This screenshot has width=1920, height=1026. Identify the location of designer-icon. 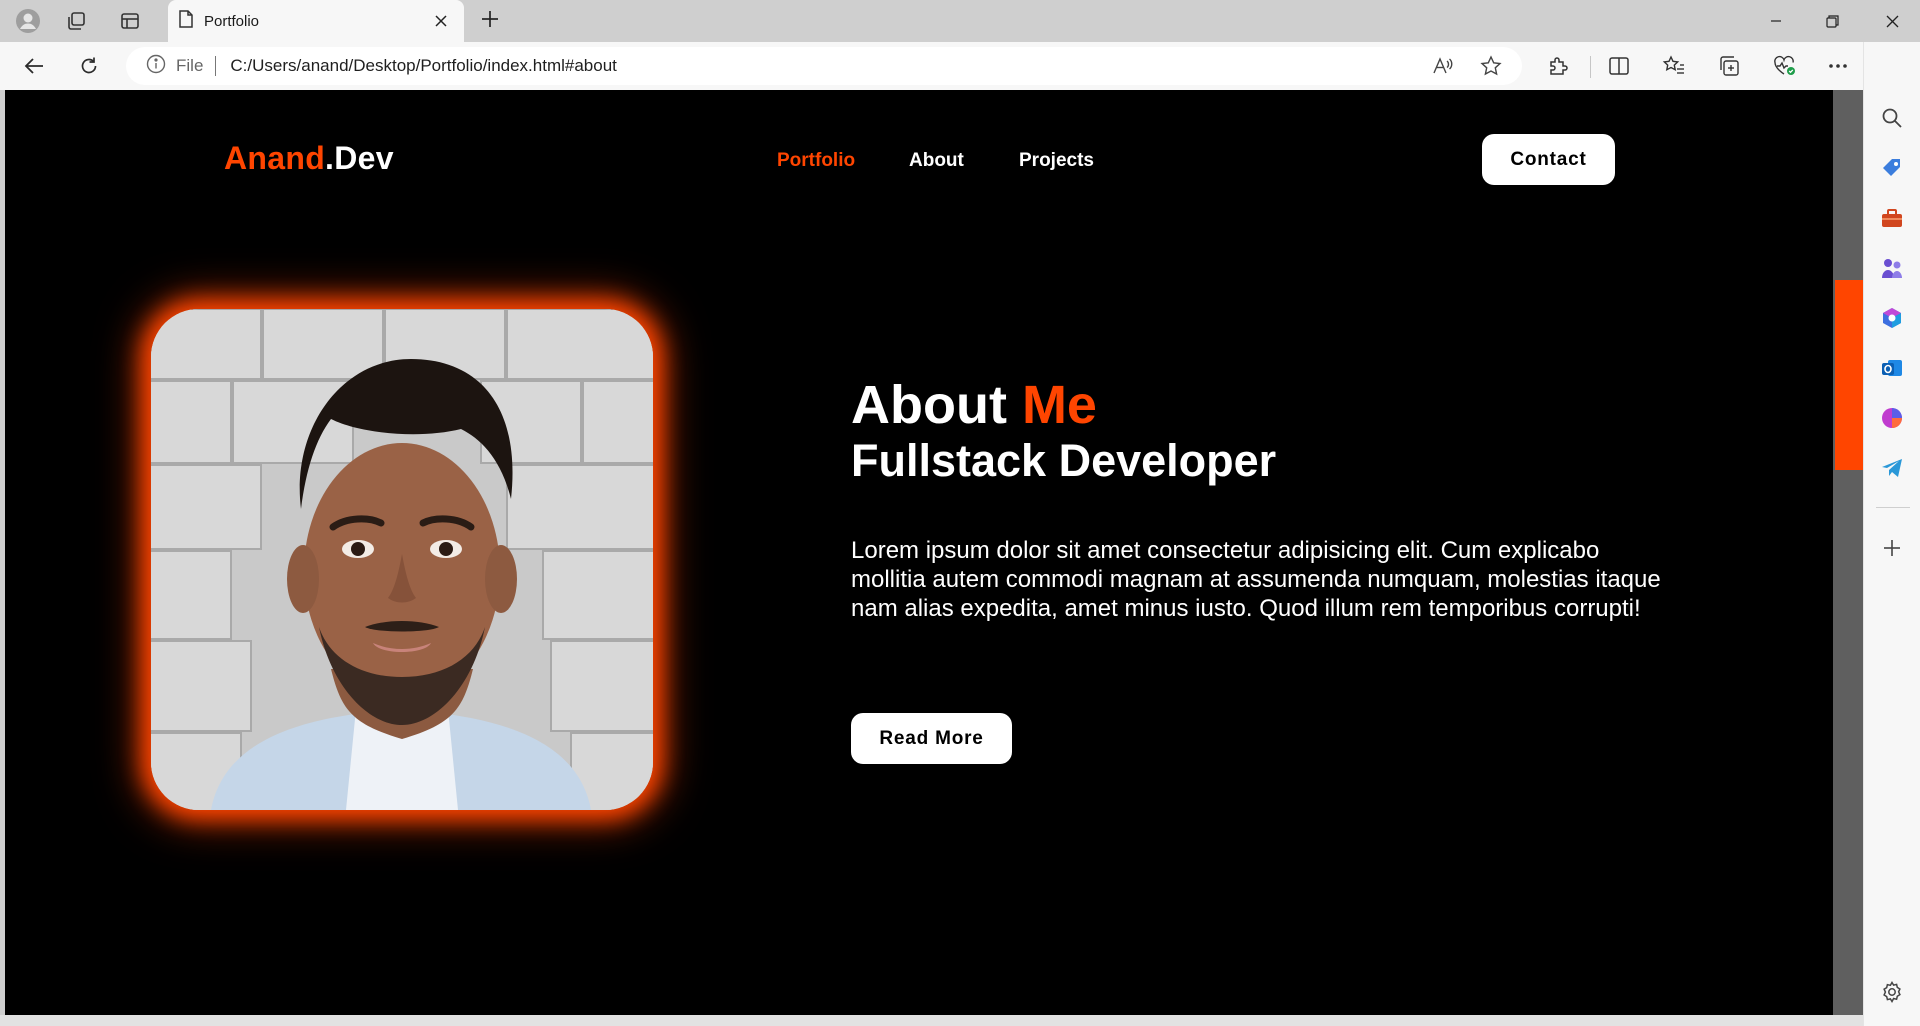
(1892, 418).